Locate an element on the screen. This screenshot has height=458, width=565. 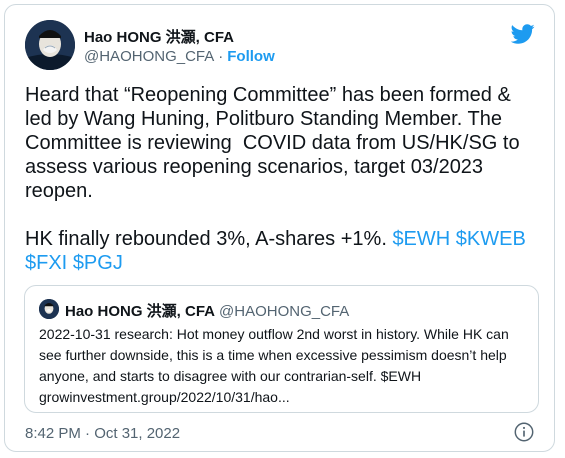
tweet-timestamp: 8:42 PM · Oct 31, 2022 is located at coordinates (102, 433).